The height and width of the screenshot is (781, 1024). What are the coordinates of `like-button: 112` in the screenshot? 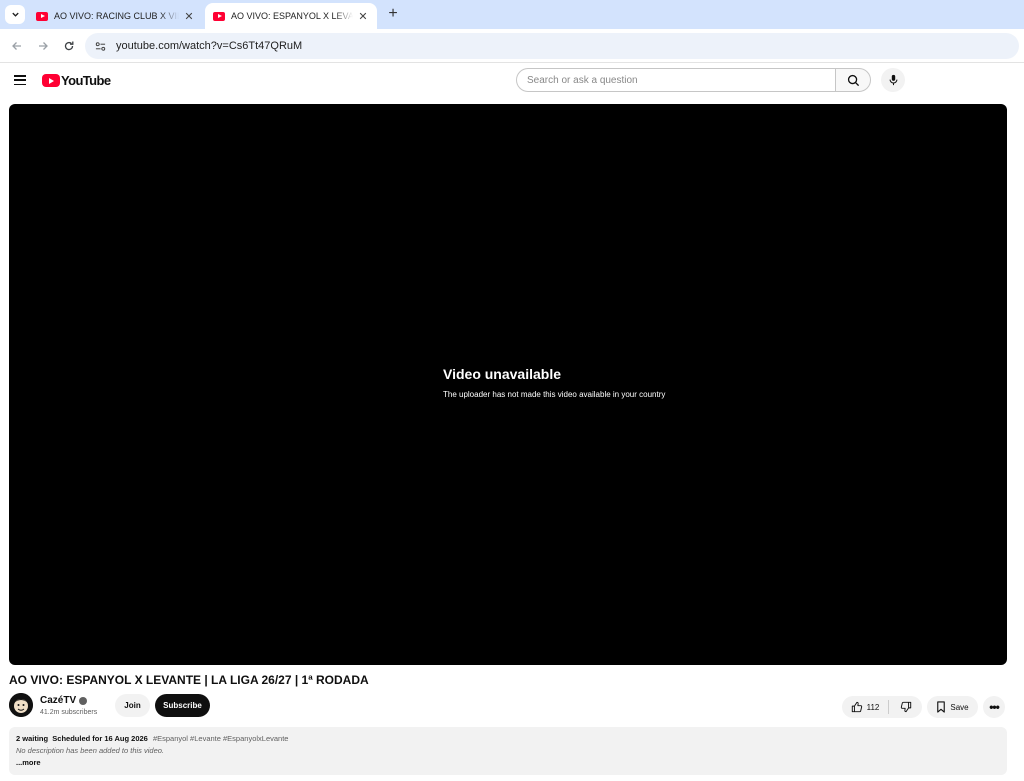 It's located at (865, 707).